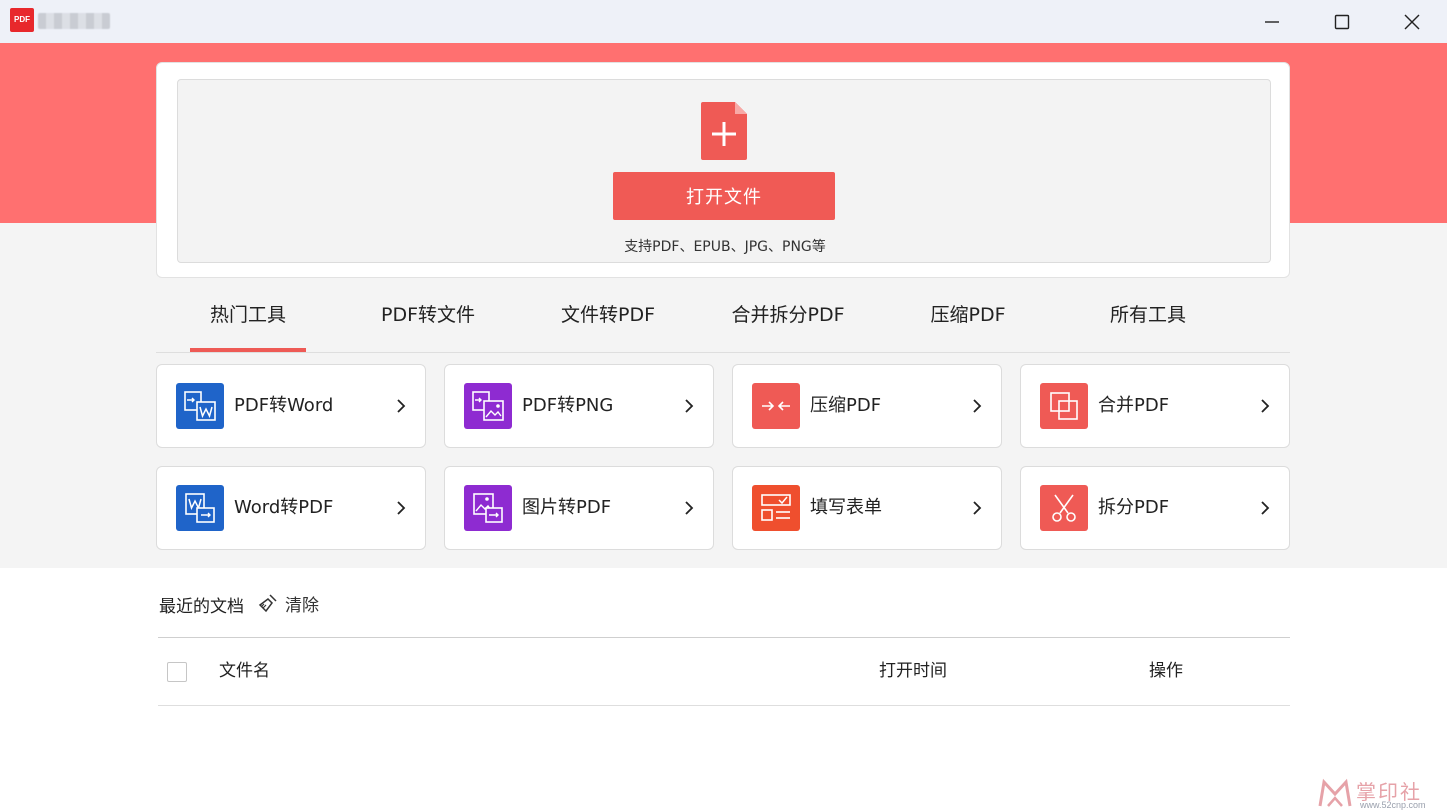 Image resolution: width=1447 pixels, height=812 pixels. I want to click on tool-label: PDF转Word, so click(284, 405).